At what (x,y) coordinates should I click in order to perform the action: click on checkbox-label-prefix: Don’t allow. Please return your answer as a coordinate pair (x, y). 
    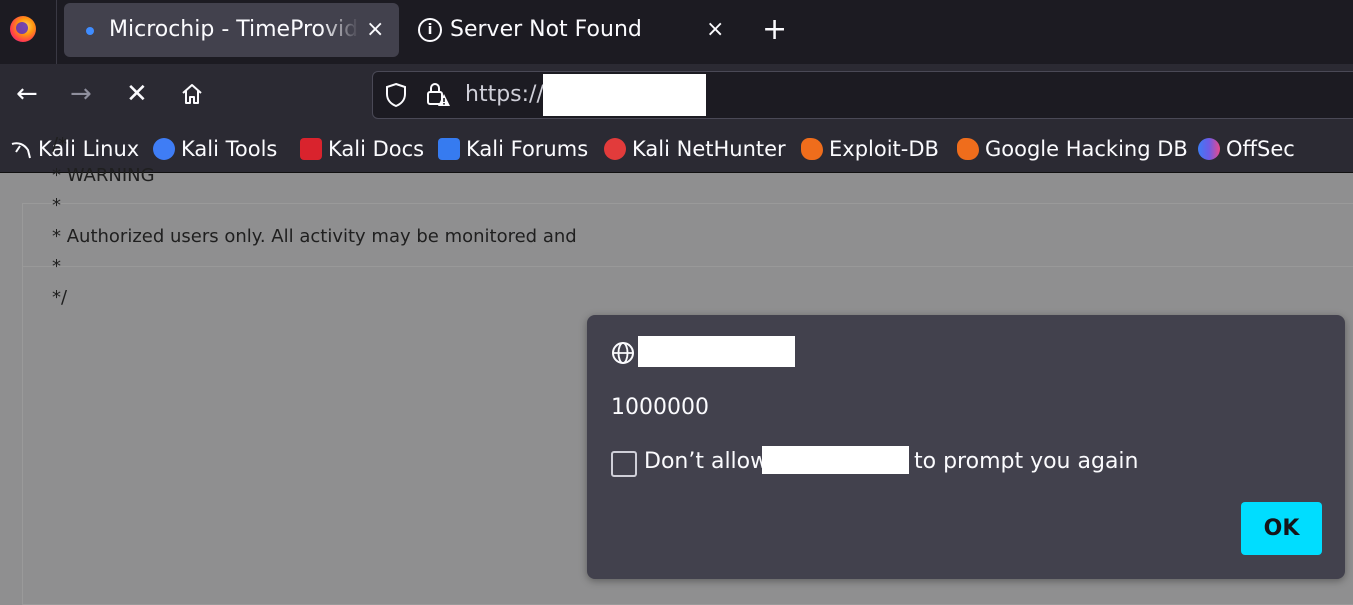
    Looking at the image, I should click on (706, 461).